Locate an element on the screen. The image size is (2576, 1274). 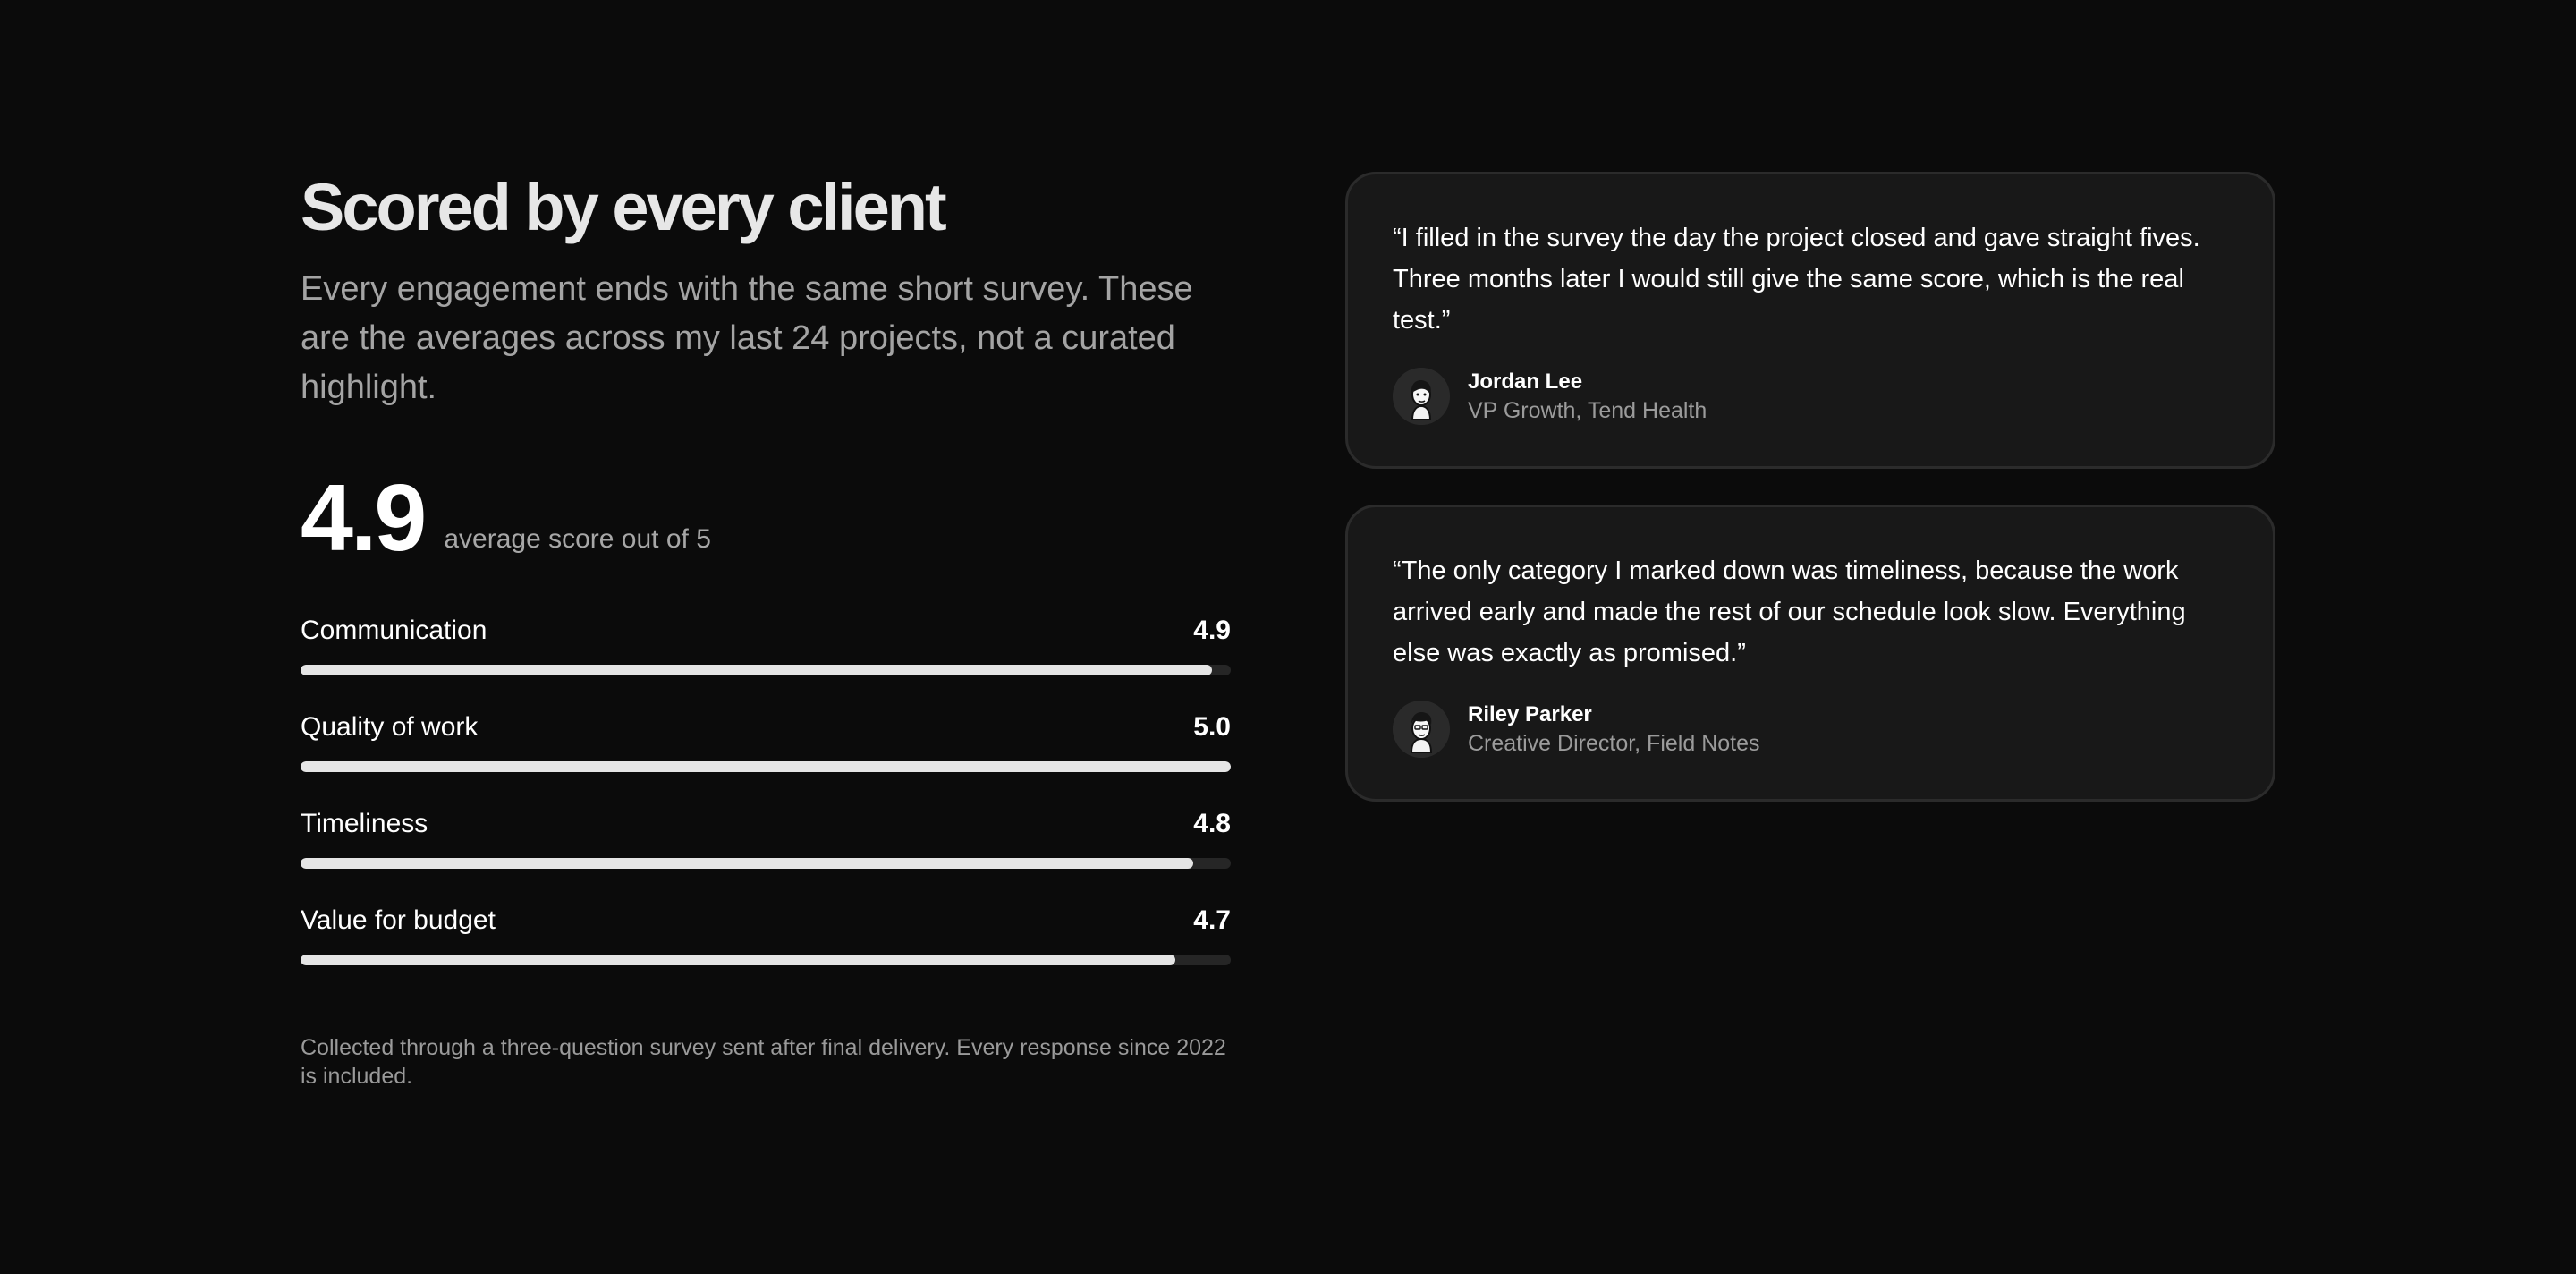
rating-value: 4.8 is located at coordinates (1212, 823).